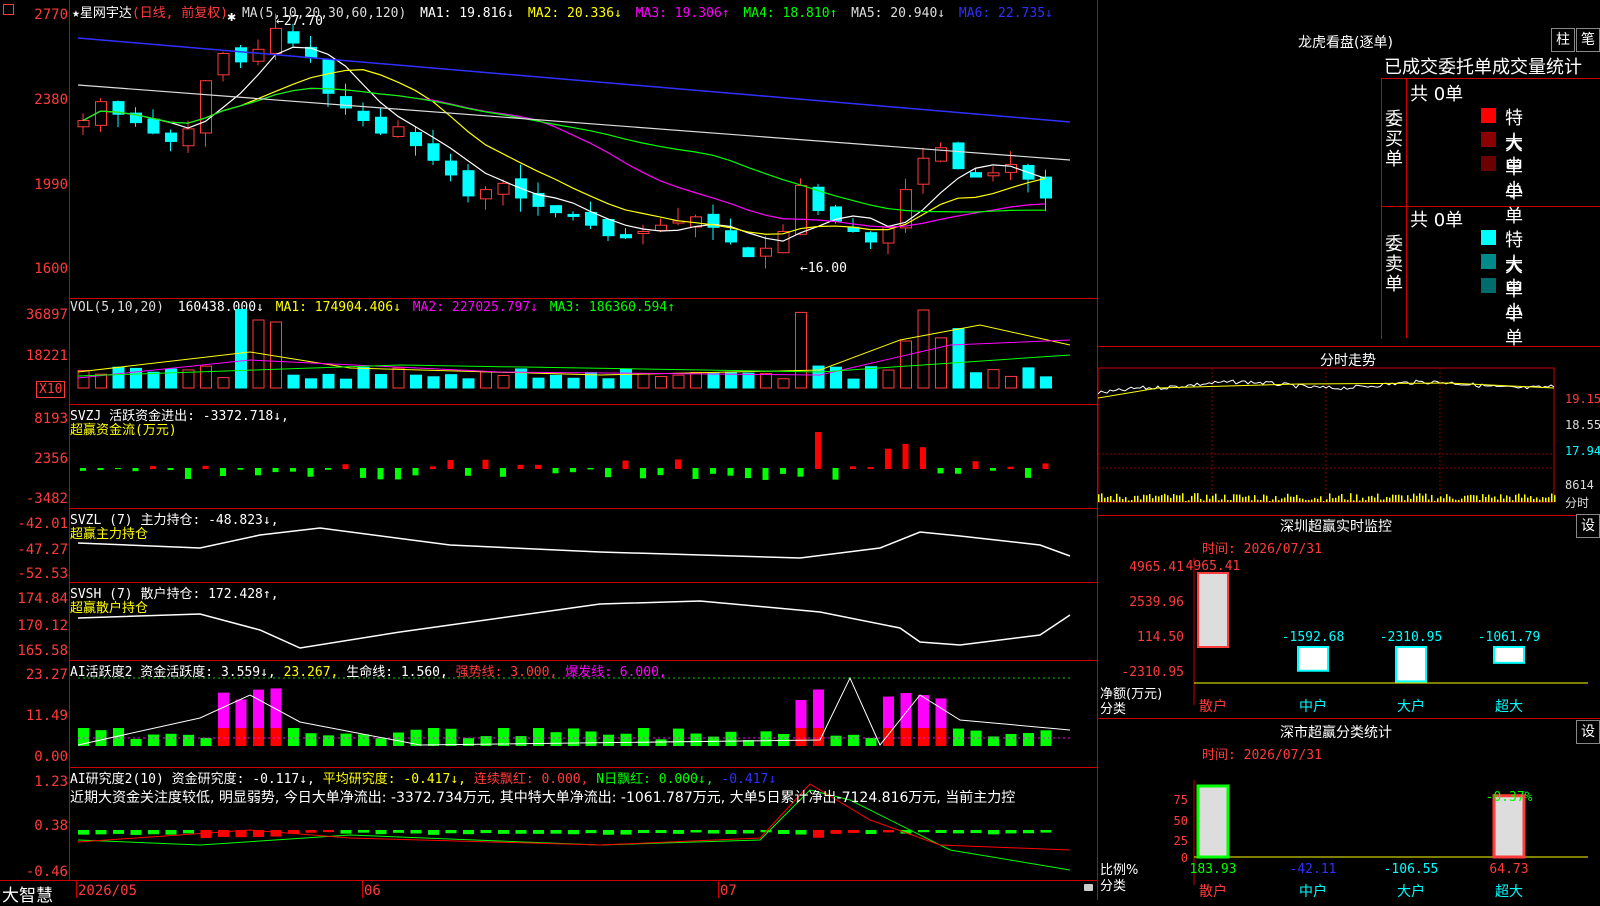  Describe the element at coordinates (311, 672) in the screenshot. I see `ai-active-v1: 23.267,` at that location.